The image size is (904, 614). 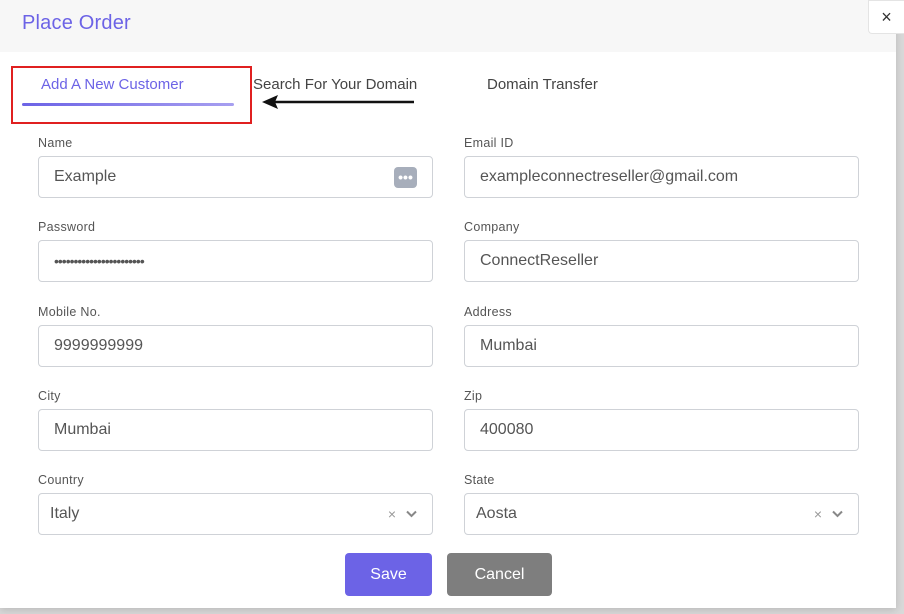 I want to click on name-field-group: Name Example •••, so click(x=235, y=167).